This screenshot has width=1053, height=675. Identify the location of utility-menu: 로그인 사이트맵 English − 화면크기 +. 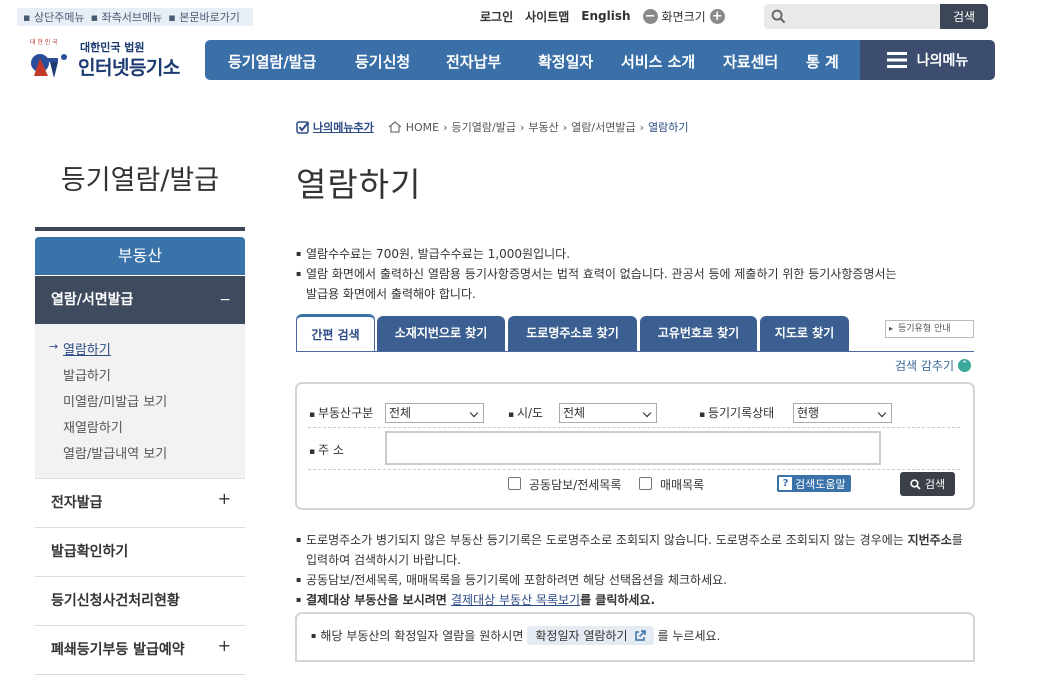
(602, 16).